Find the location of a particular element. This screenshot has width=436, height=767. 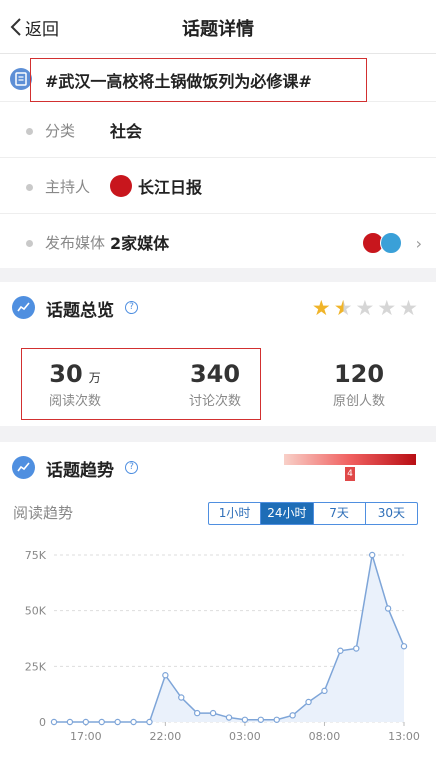

overview-header: 话题总览 ? ★ ★ ★ ★ ★ is located at coordinates (218, 308).